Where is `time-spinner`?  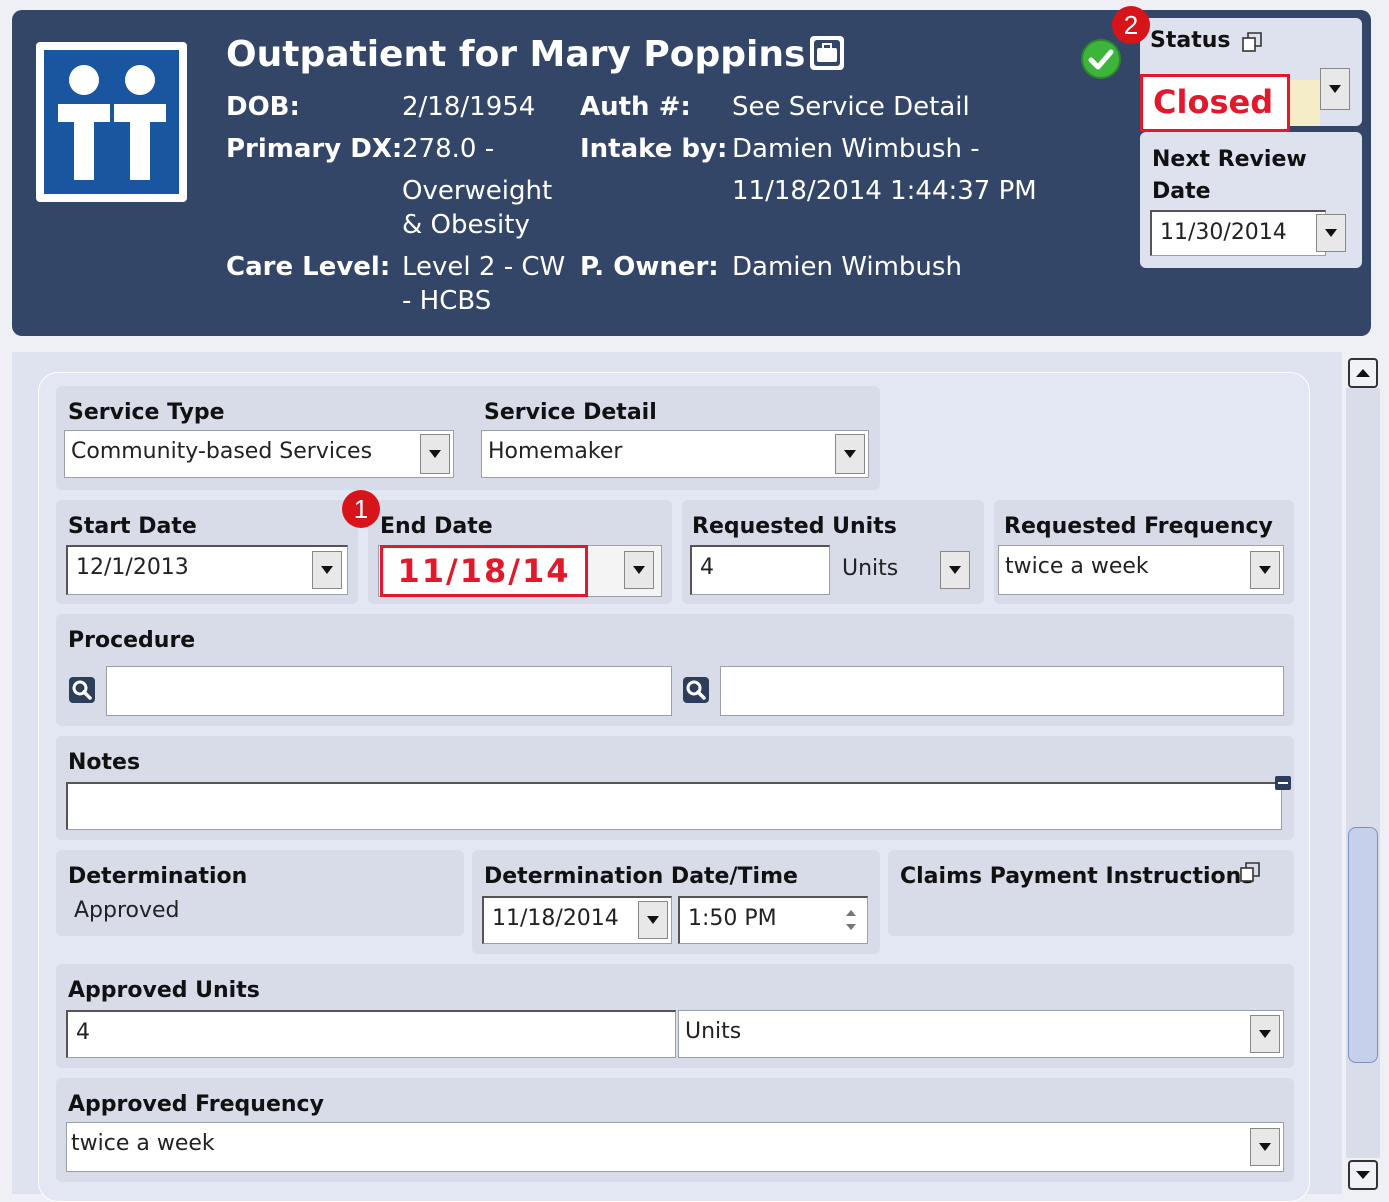 time-spinner is located at coordinates (851, 920).